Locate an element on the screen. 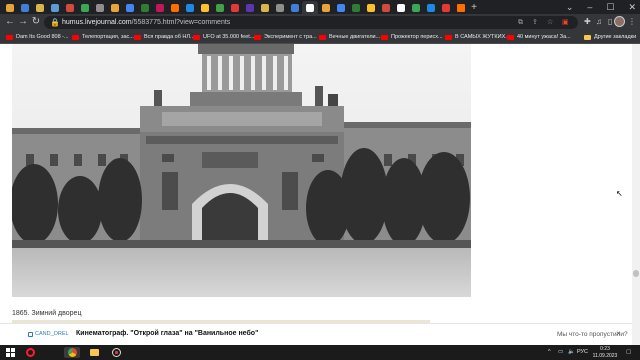 The image size is (640, 360). tab-strip: + ⌄ – ☐ ✕ is located at coordinates (320, 7).